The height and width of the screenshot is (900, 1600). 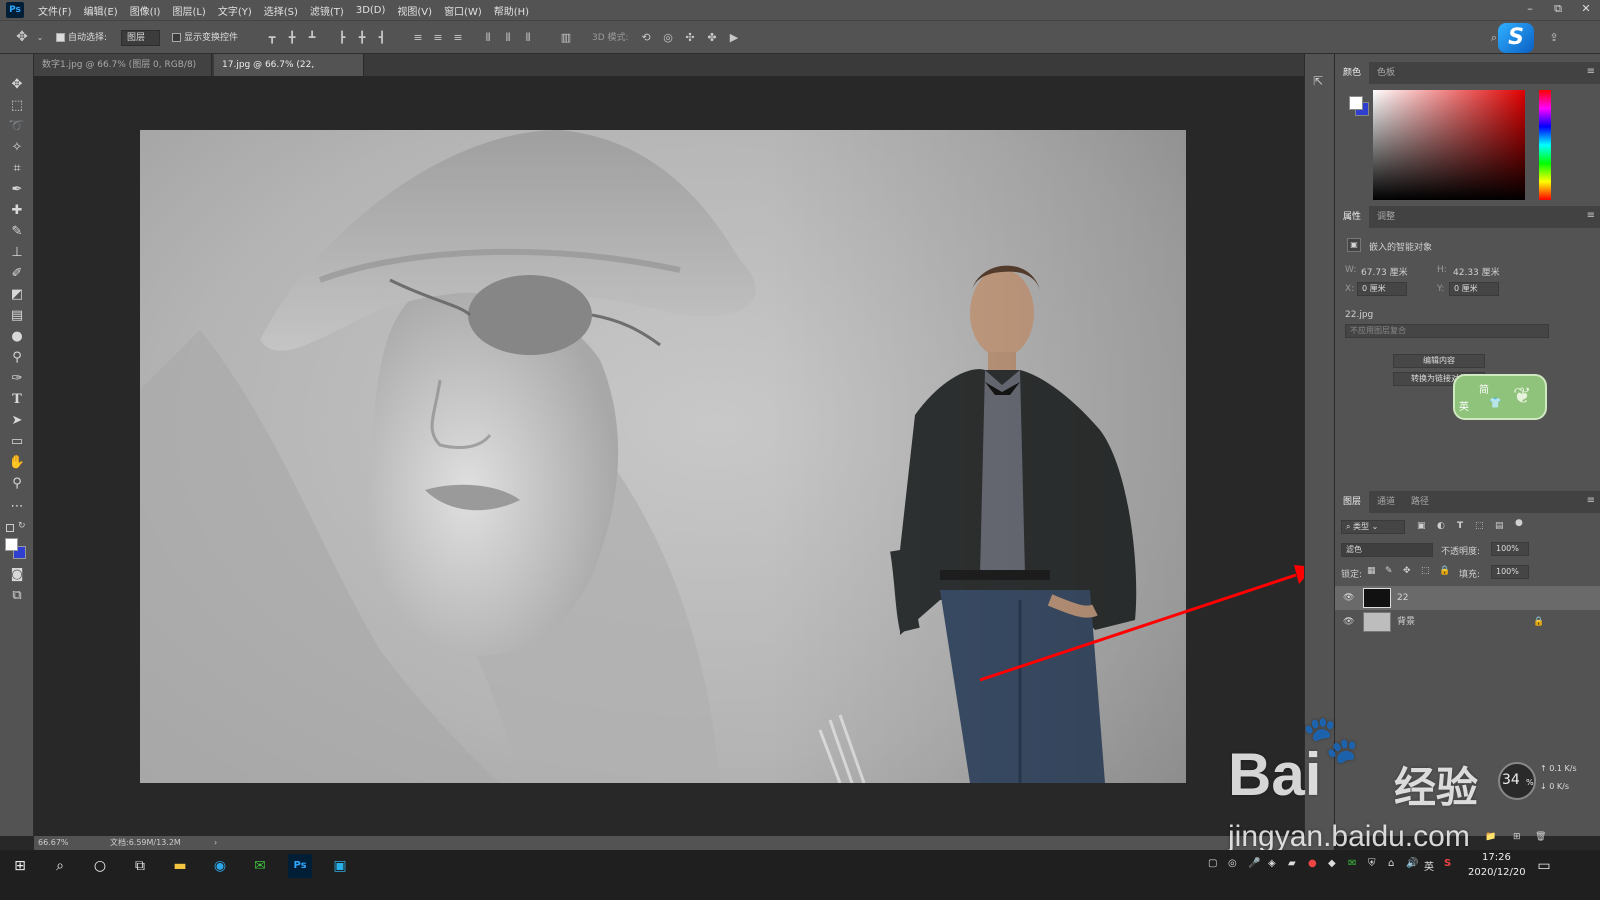 What do you see at coordinates (55, 10) in the screenshot?
I see `menu-file: 文件(F)` at bounding box center [55, 10].